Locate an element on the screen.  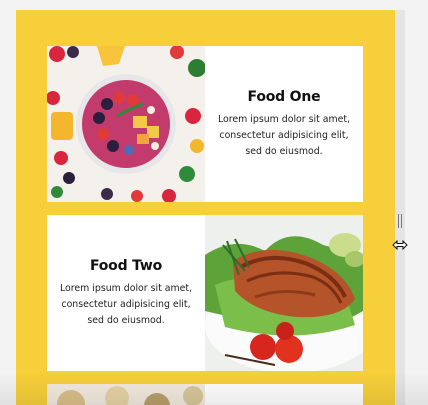
resize-grip is located at coordinates (400, 221).